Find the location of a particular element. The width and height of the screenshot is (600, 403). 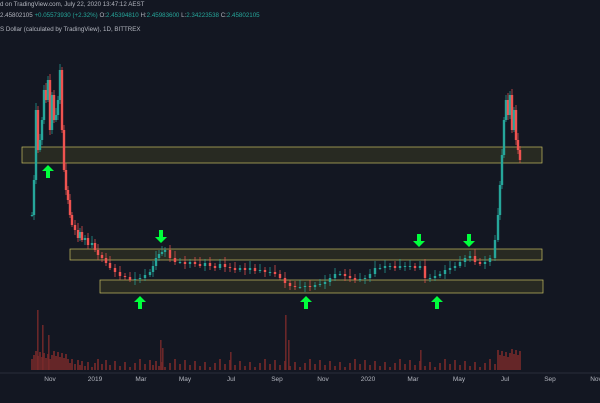

upper-resistance-zone is located at coordinates (282, 155).